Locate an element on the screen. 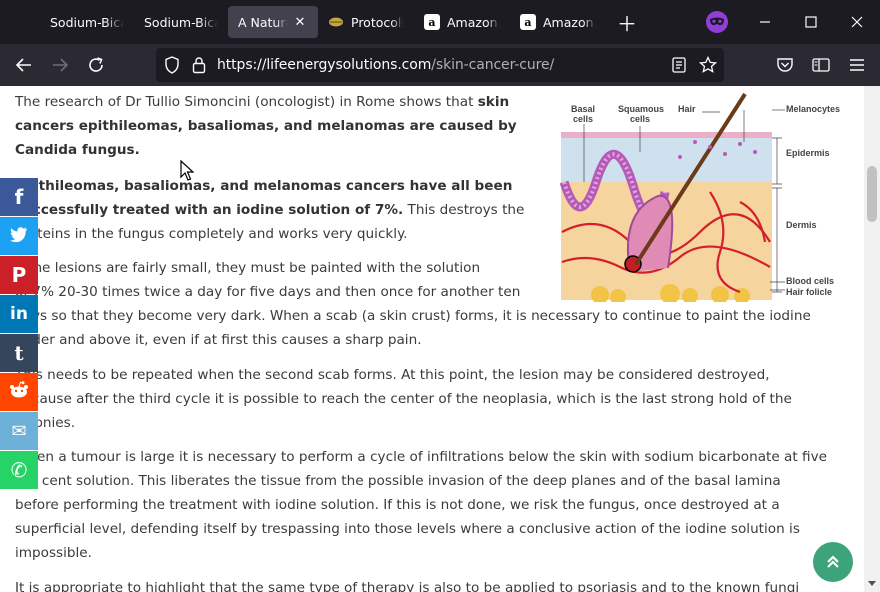  bold-text: skin is located at coordinates (493, 102).